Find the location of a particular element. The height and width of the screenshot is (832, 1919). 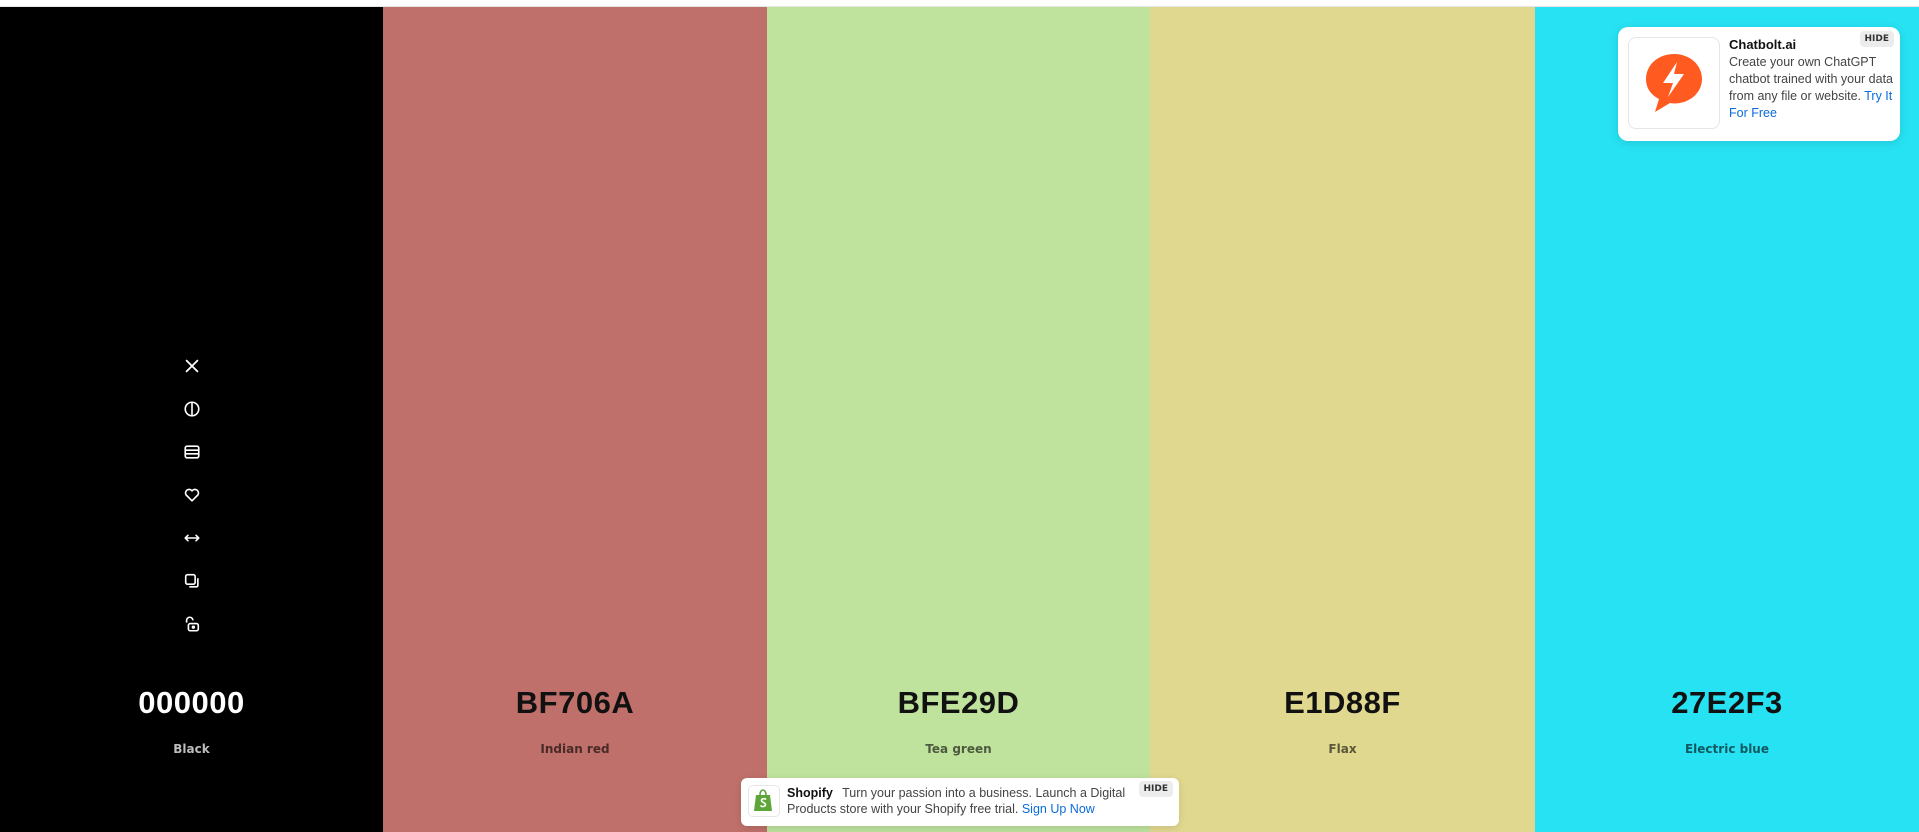

heart-icon is located at coordinates (192, 495).